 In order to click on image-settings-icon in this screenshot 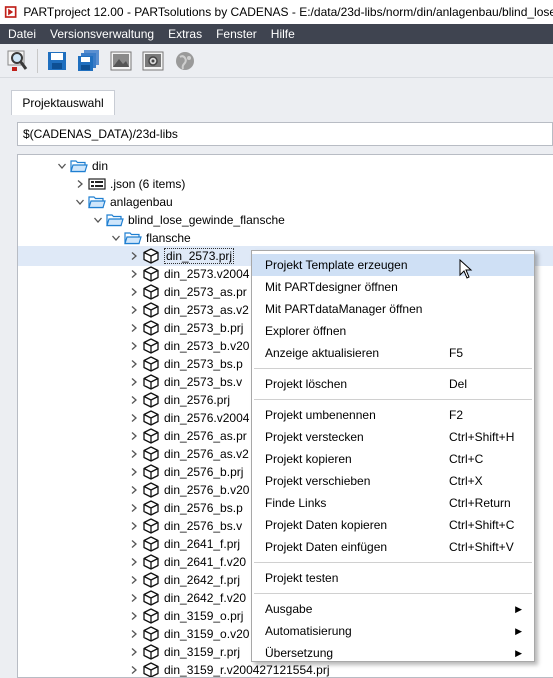, I will do `click(153, 60)`.